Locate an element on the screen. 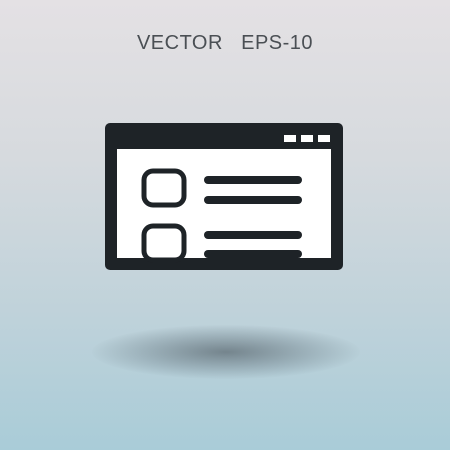 The height and width of the screenshot is (450, 450). list-line-row-1-b is located at coordinates (253, 200).